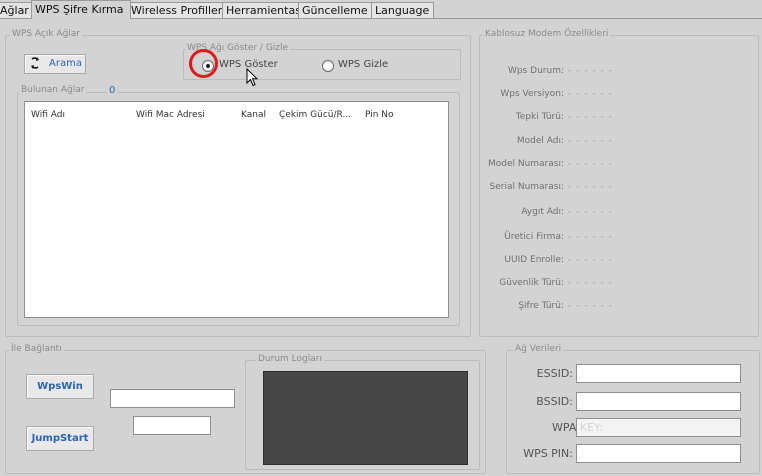 Image resolution: width=762 pixels, height=476 pixels. What do you see at coordinates (365, 418) in the screenshot?
I see `status-log-area` at bounding box center [365, 418].